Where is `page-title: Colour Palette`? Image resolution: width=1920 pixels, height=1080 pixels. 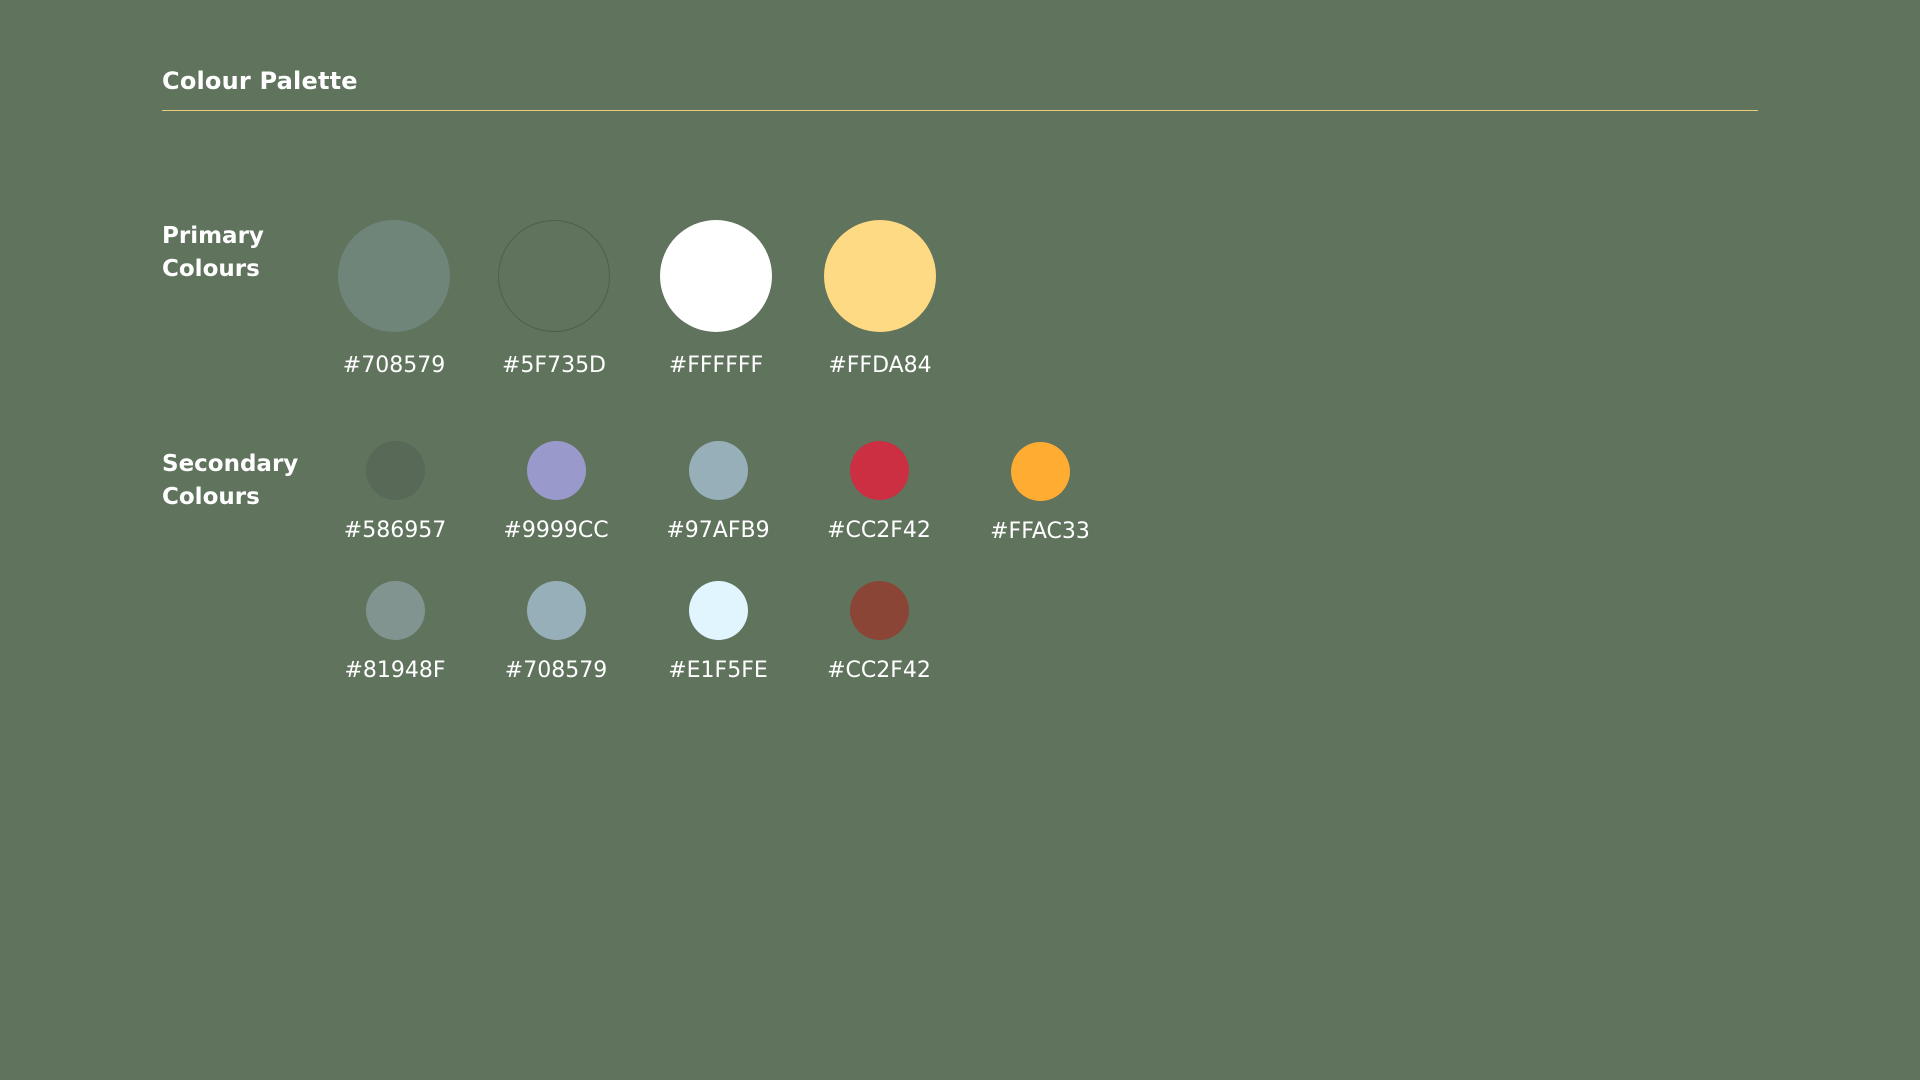
page-title: Colour Palette is located at coordinates (260, 81).